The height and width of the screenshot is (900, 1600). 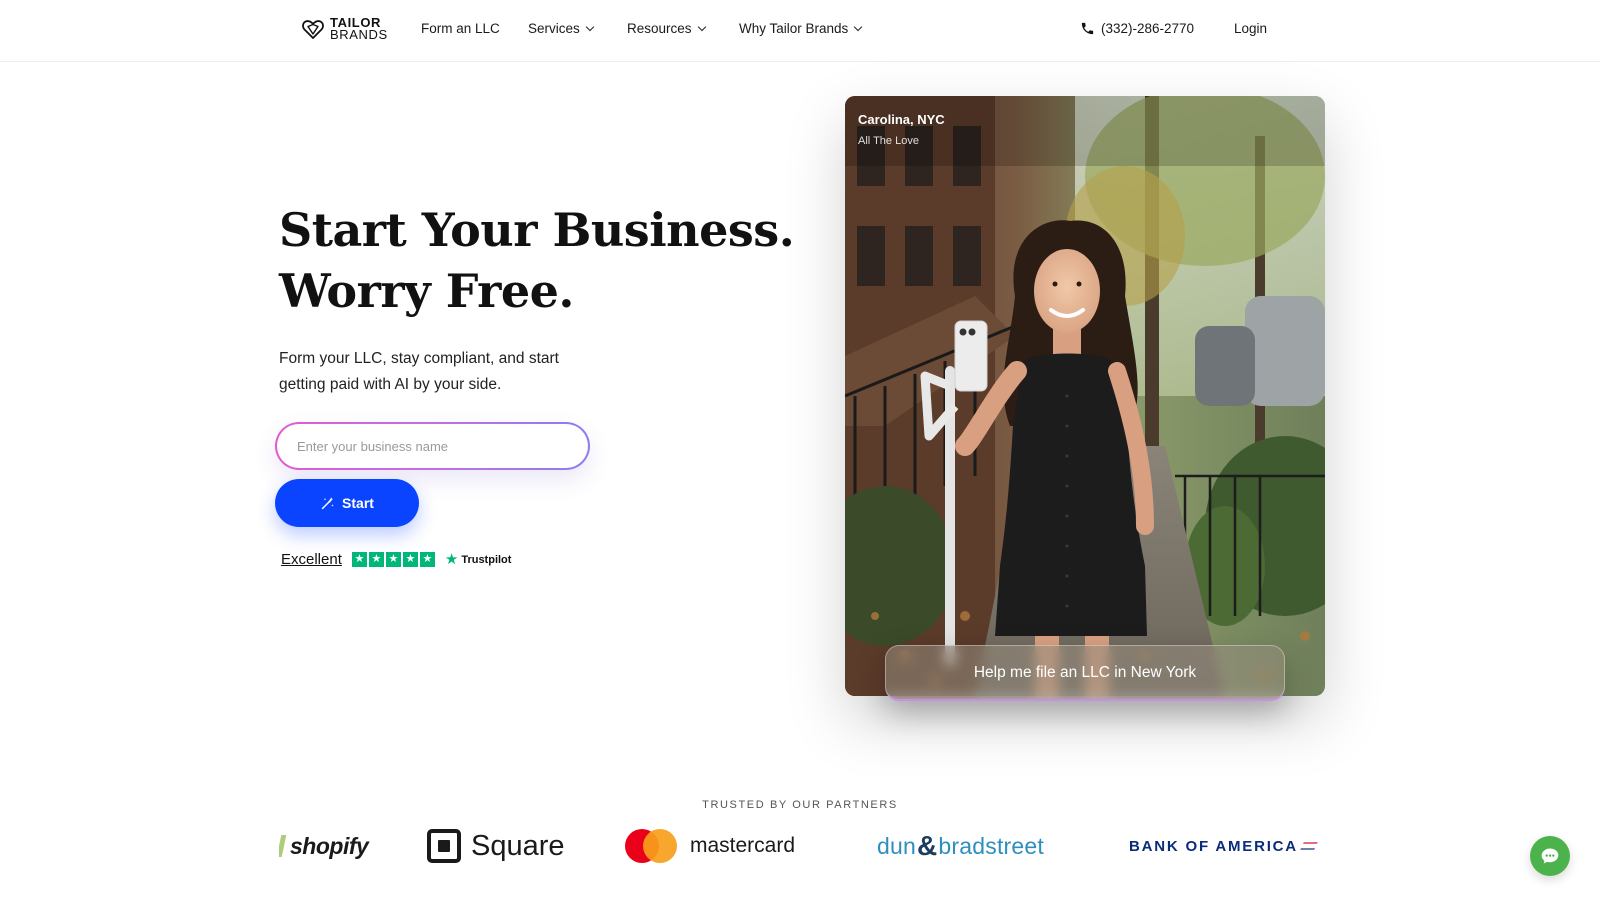 What do you see at coordinates (927, 845) in the screenshot?
I see `dnb-ampersand: &` at bounding box center [927, 845].